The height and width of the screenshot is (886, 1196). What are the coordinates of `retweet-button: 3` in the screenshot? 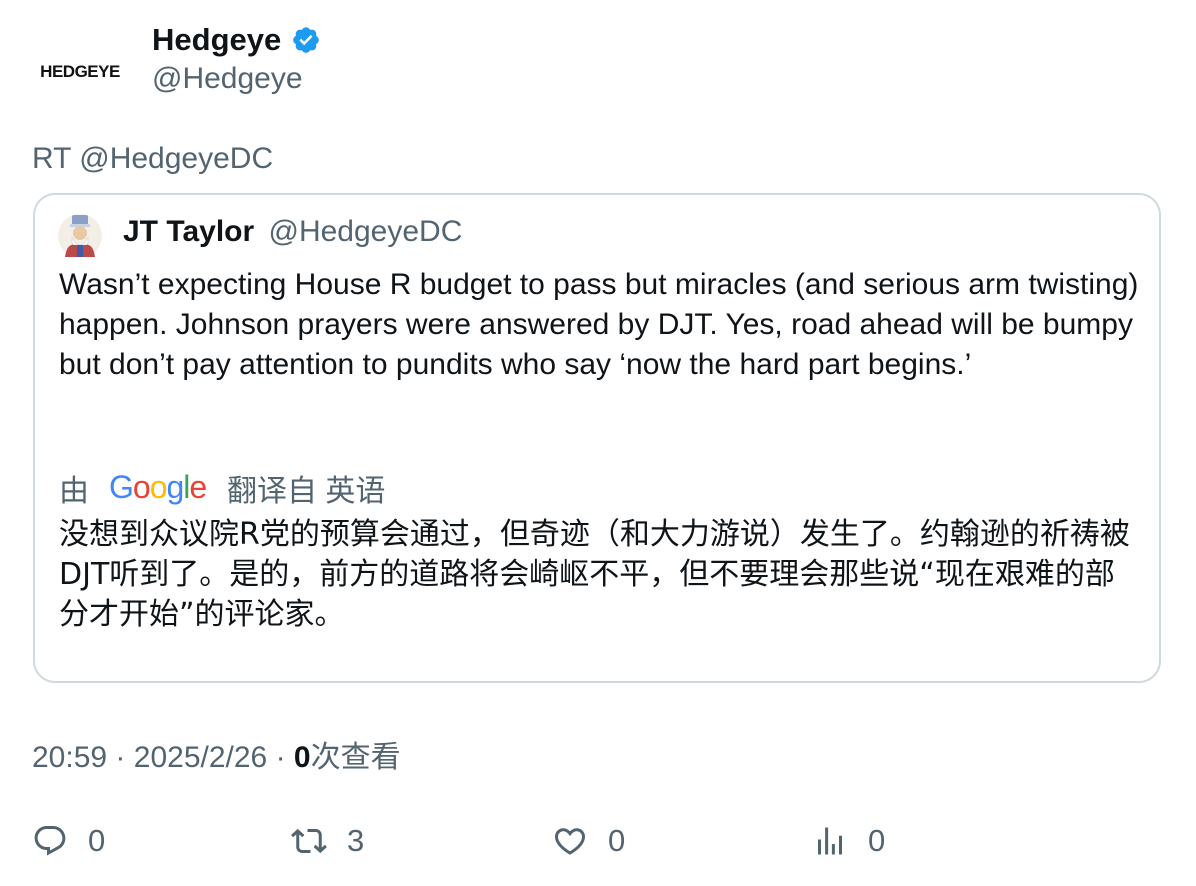 It's located at (327, 841).